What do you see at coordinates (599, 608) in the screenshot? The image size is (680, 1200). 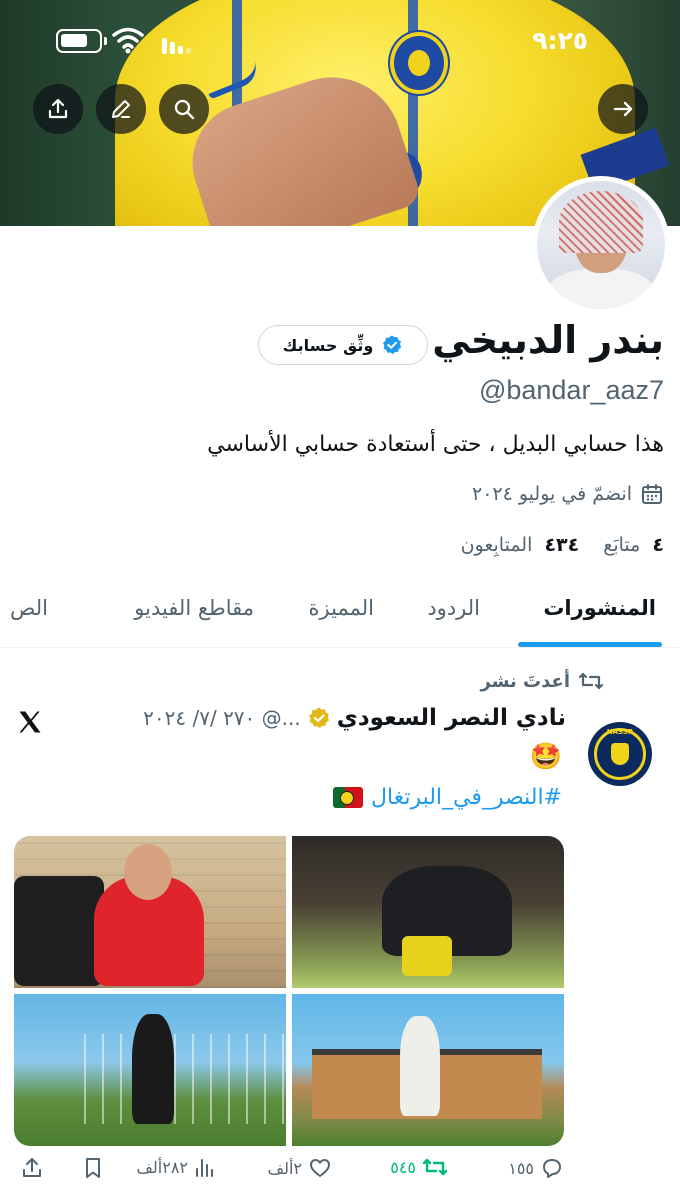 I see `tab-posts: المنشورات` at bounding box center [599, 608].